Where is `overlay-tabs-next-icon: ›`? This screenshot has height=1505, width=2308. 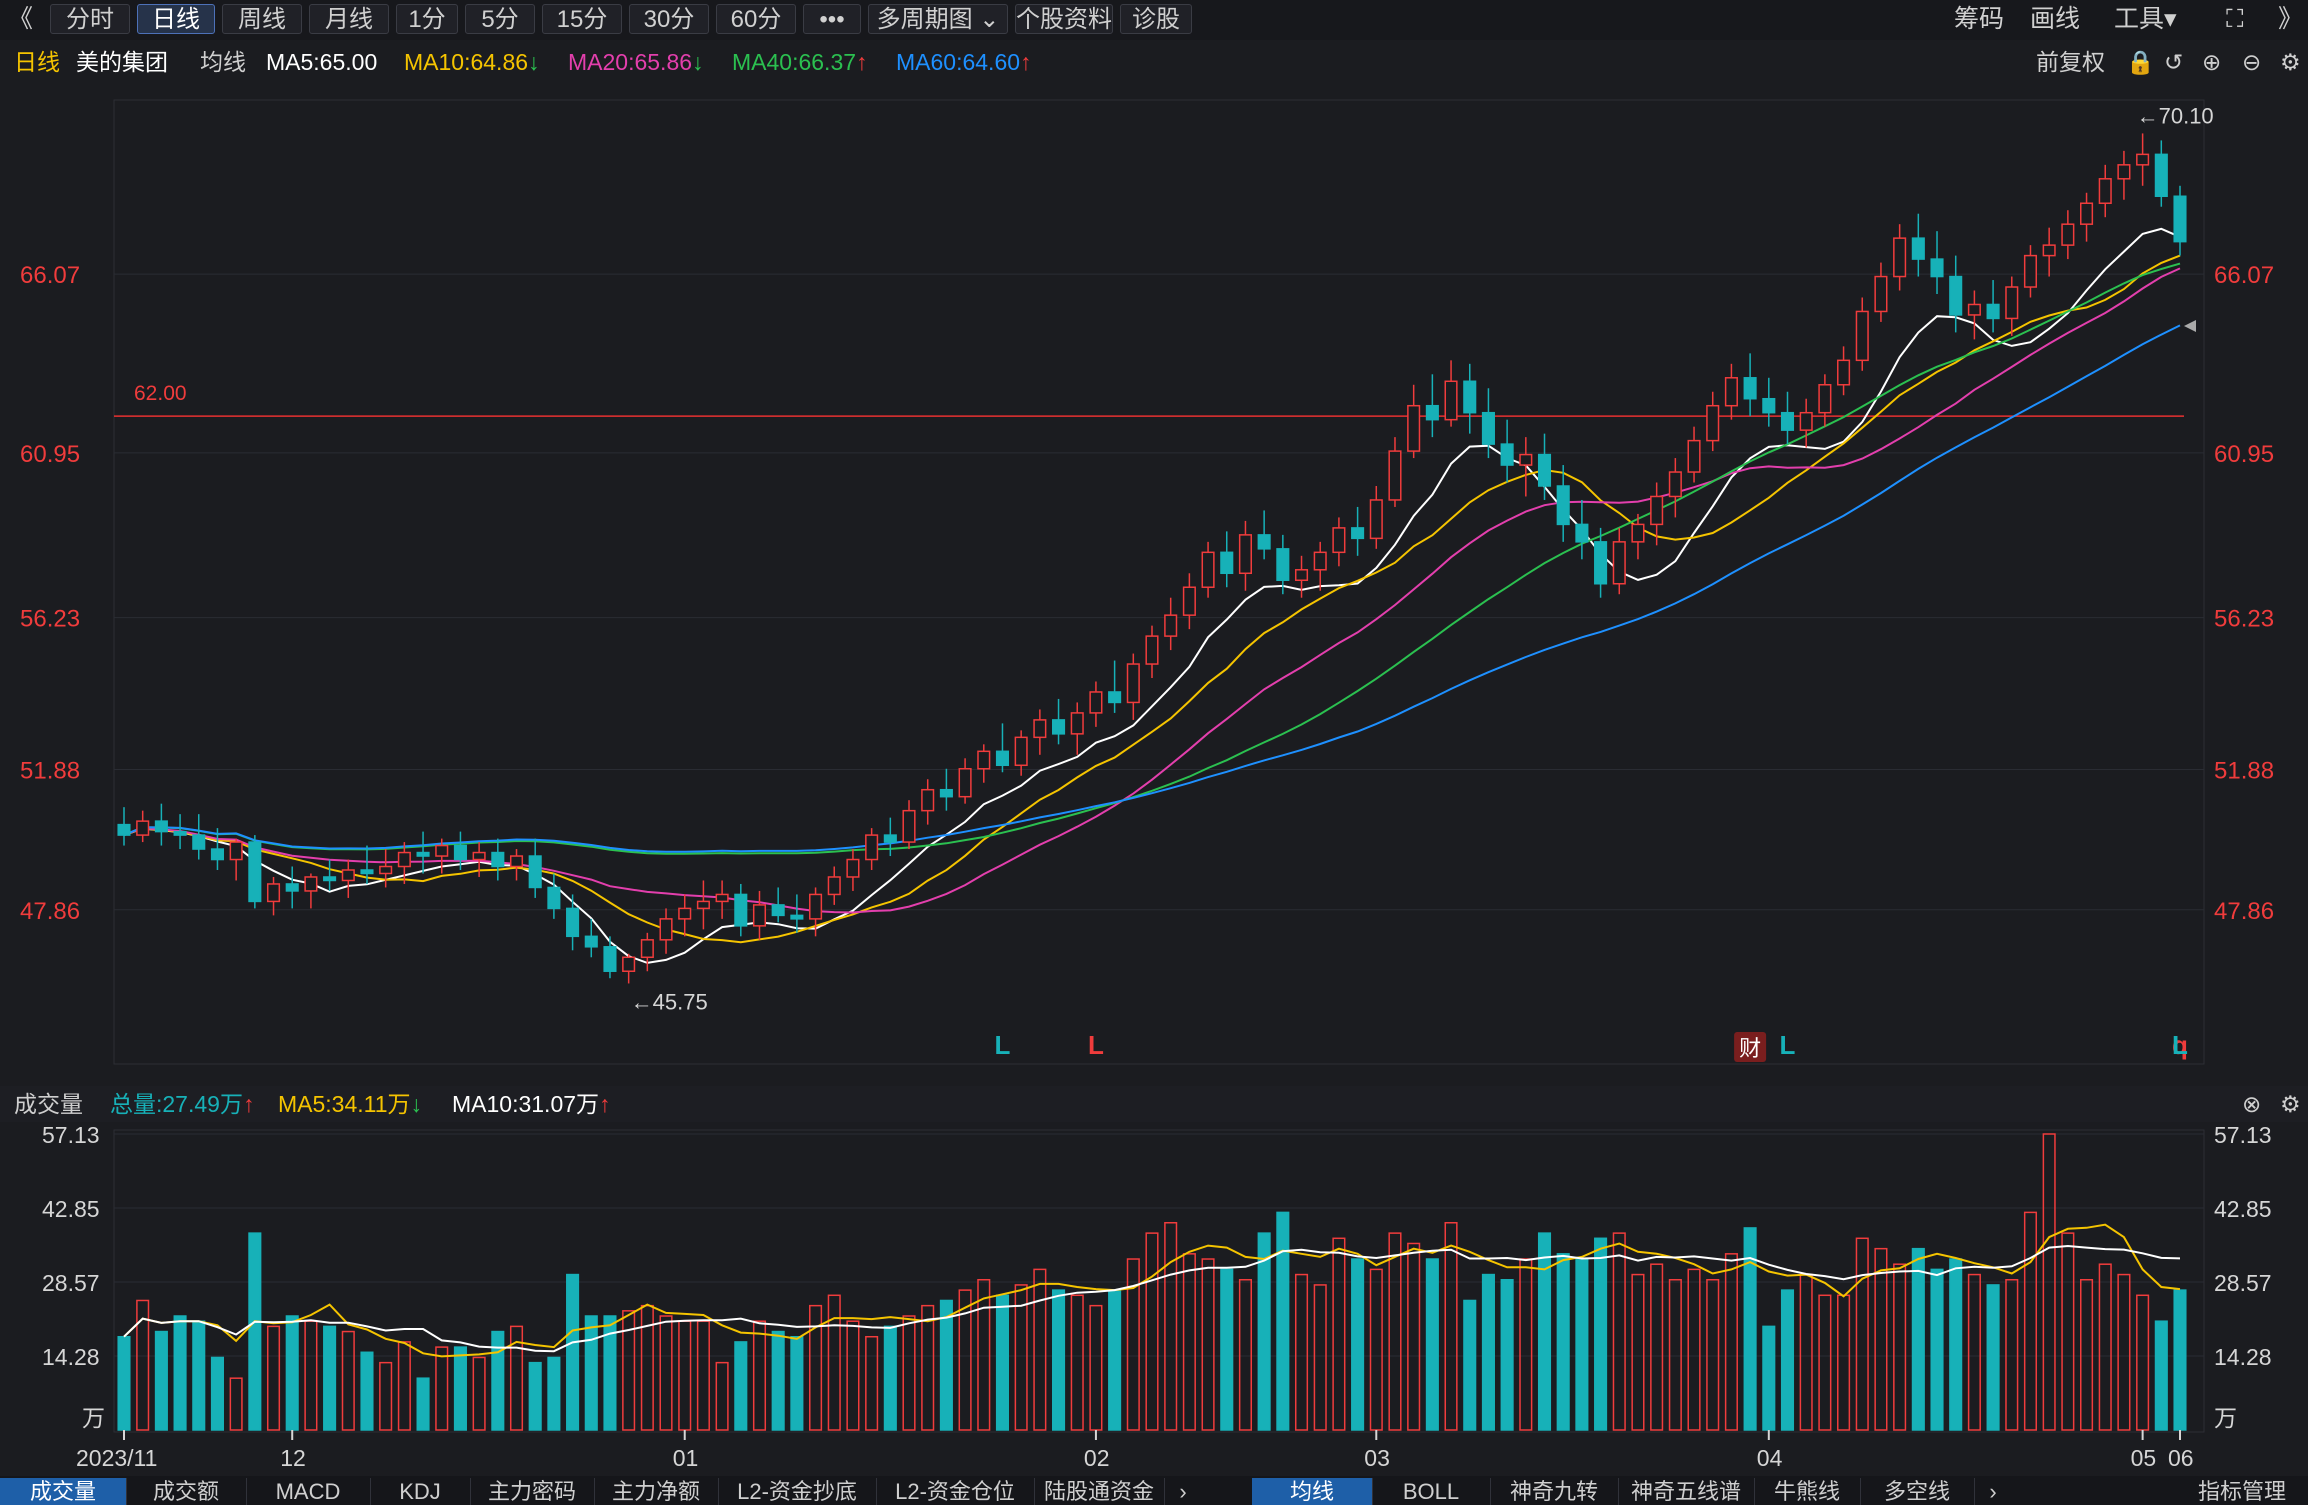
overlay-tabs-next-icon: › is located at coordinates (1993, 1491).